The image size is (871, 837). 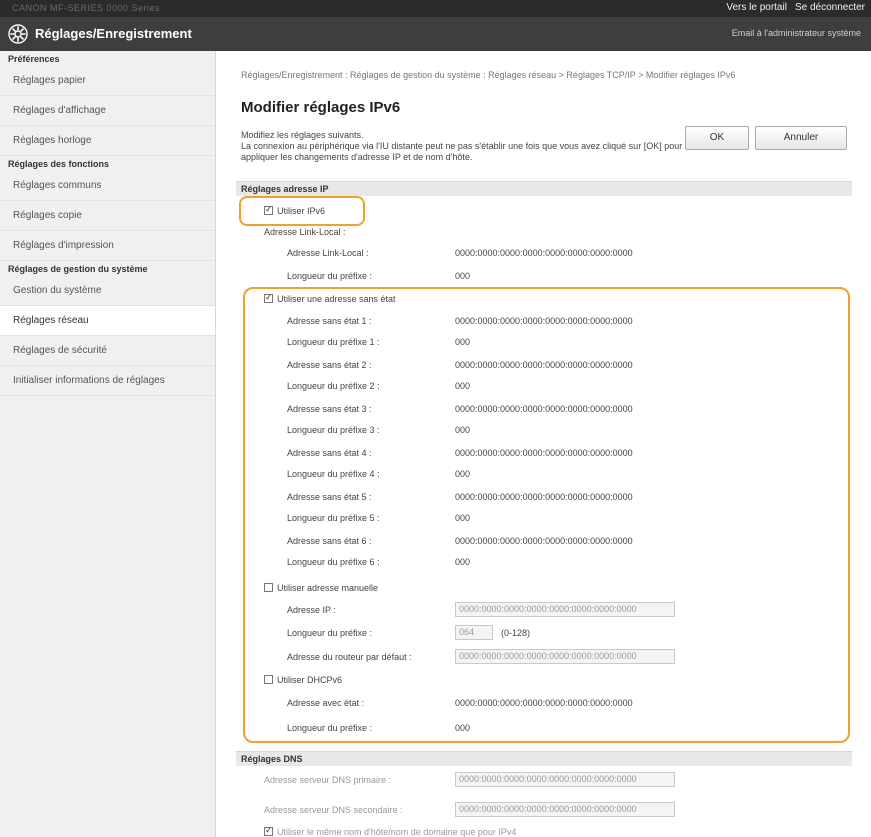 What do you see at coordinates (107, 246) in the screenshot?
I see `sidebar-item-print: Réglages d'impression` at bounding box center [107, 246].